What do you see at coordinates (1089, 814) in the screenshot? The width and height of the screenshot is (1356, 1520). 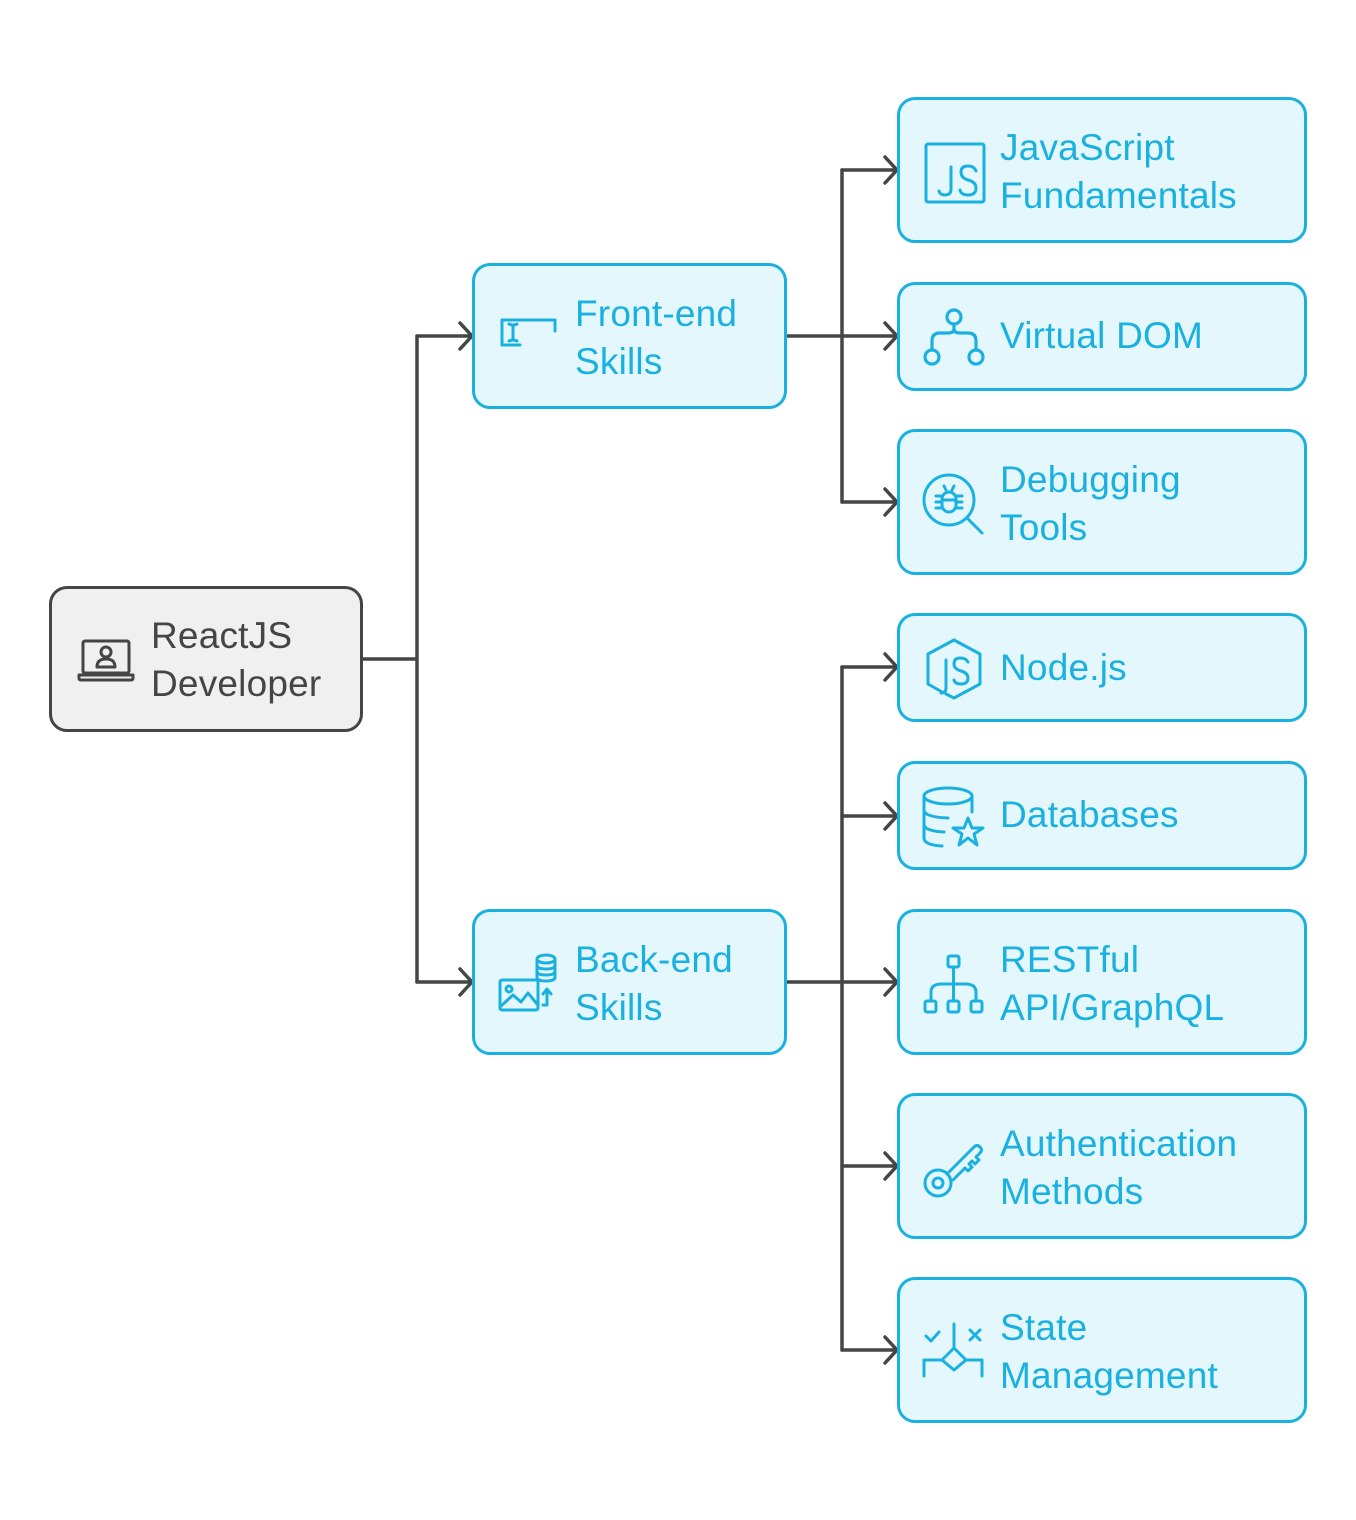 I see `node-label: Databases` at bounding box center [1089, 814].